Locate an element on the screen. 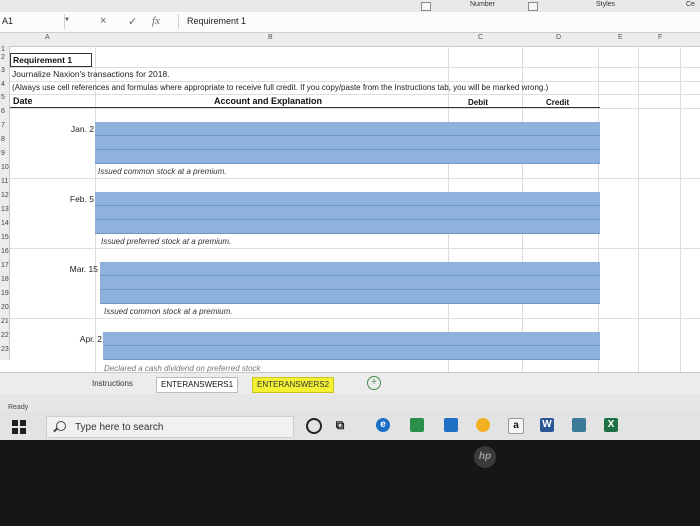 The height and width of the screenshot is (526, 700). row-header: 9 is located at coordinates (5, 157).